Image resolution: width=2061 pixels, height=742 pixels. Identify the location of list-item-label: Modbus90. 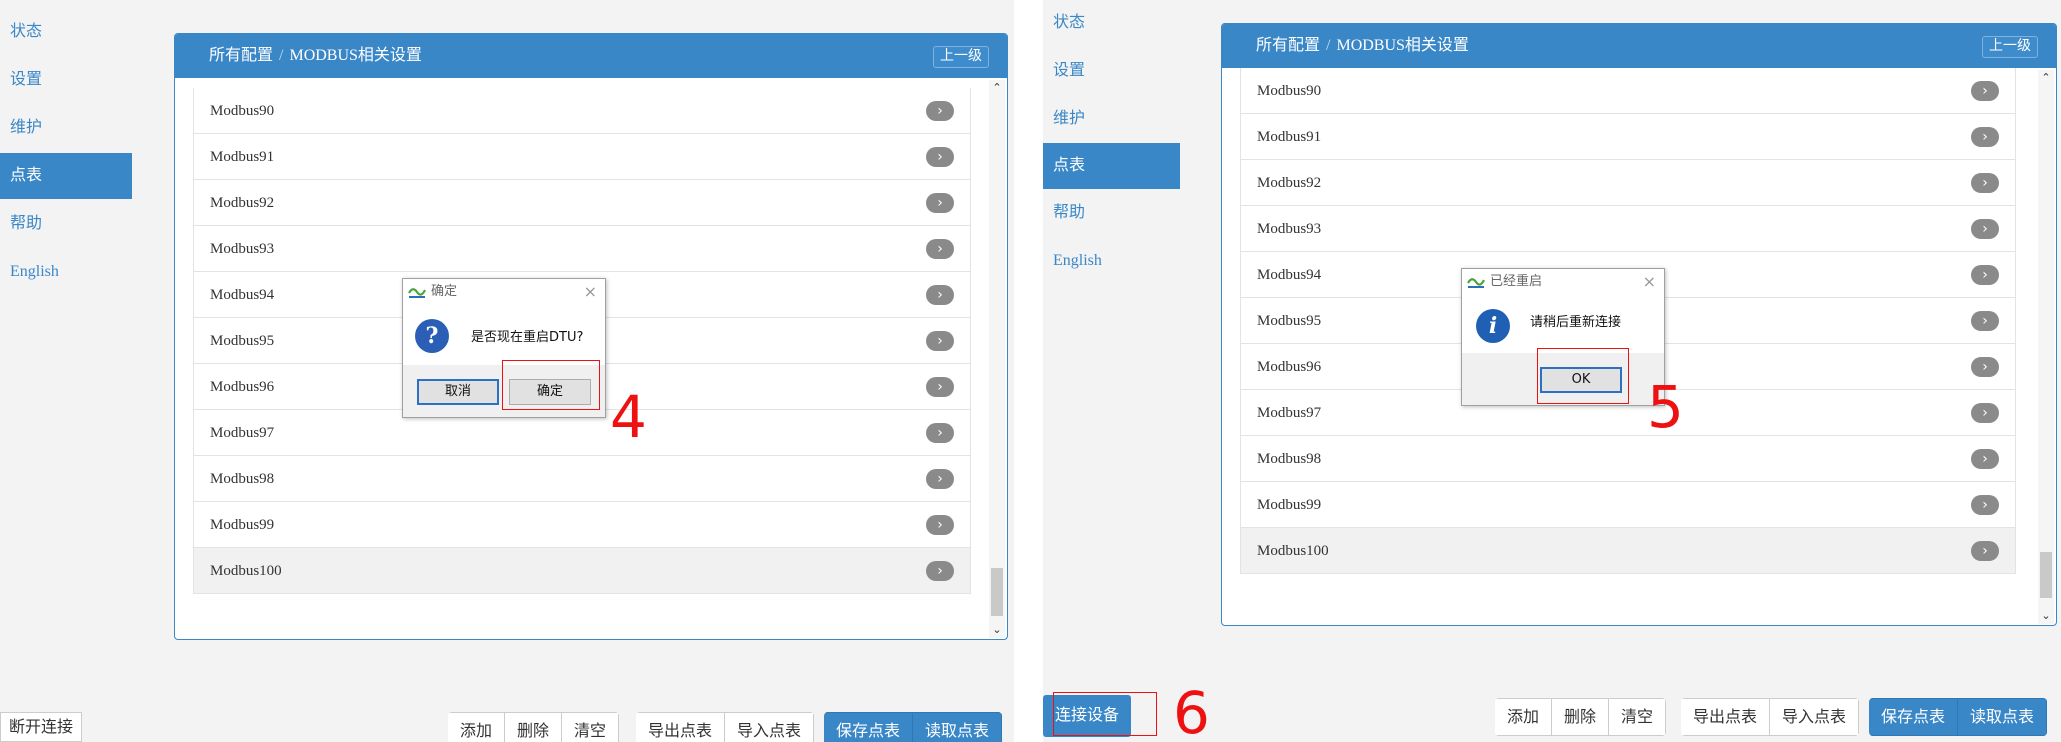
(1289, 91).